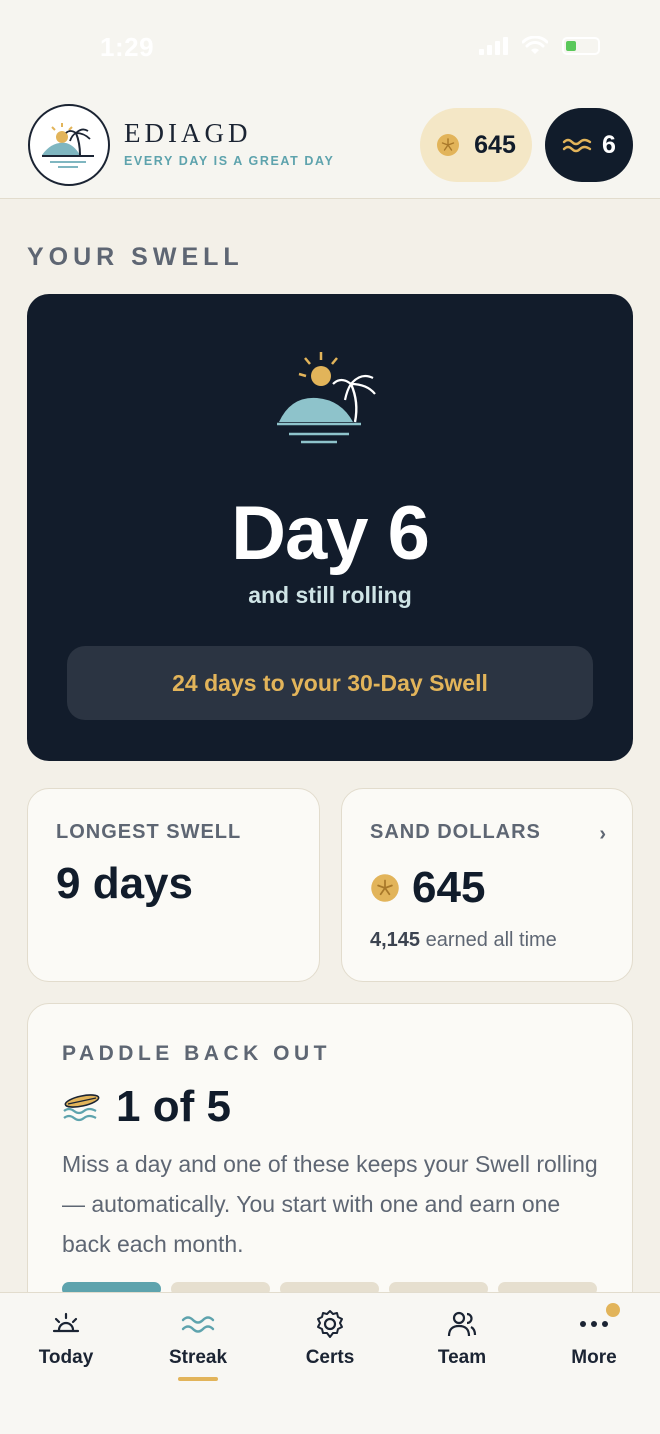 The width and height of the screenshot is (660, 1434). Describe the element at coordinates (149, 832) in the screenshot. I see `longest-swell-label: LONGEST SWELL` at that location.